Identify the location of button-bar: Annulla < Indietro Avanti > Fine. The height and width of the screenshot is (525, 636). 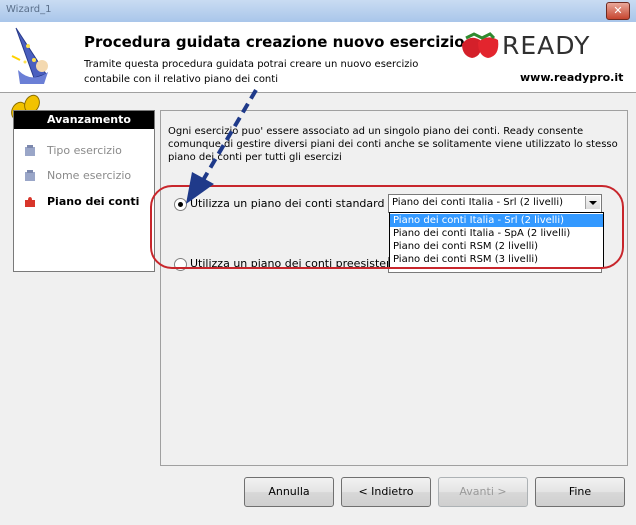
(434, 491).